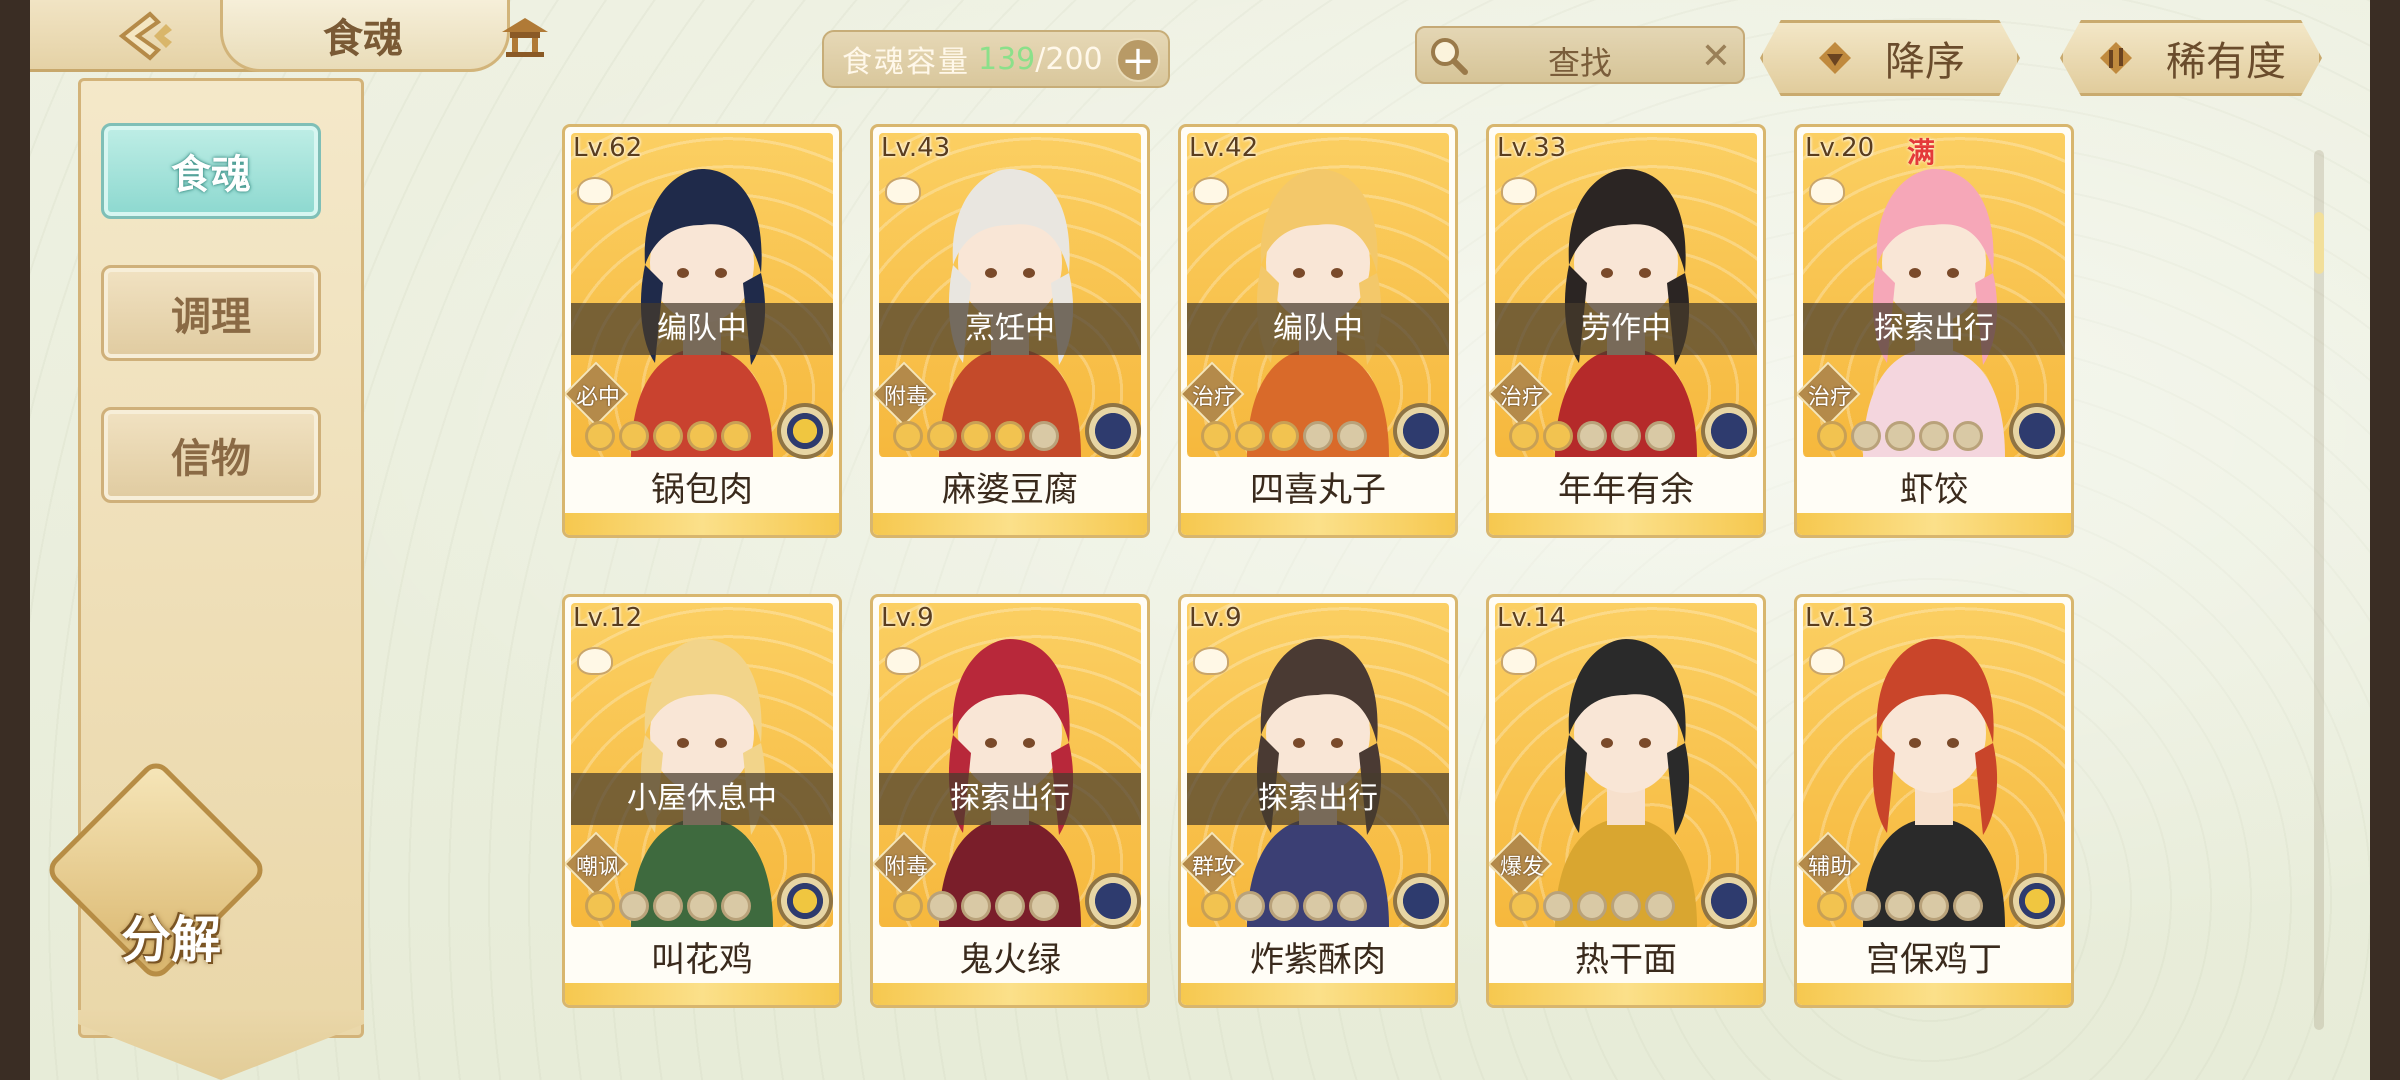  I want to click on back-button, so click(145, 36).